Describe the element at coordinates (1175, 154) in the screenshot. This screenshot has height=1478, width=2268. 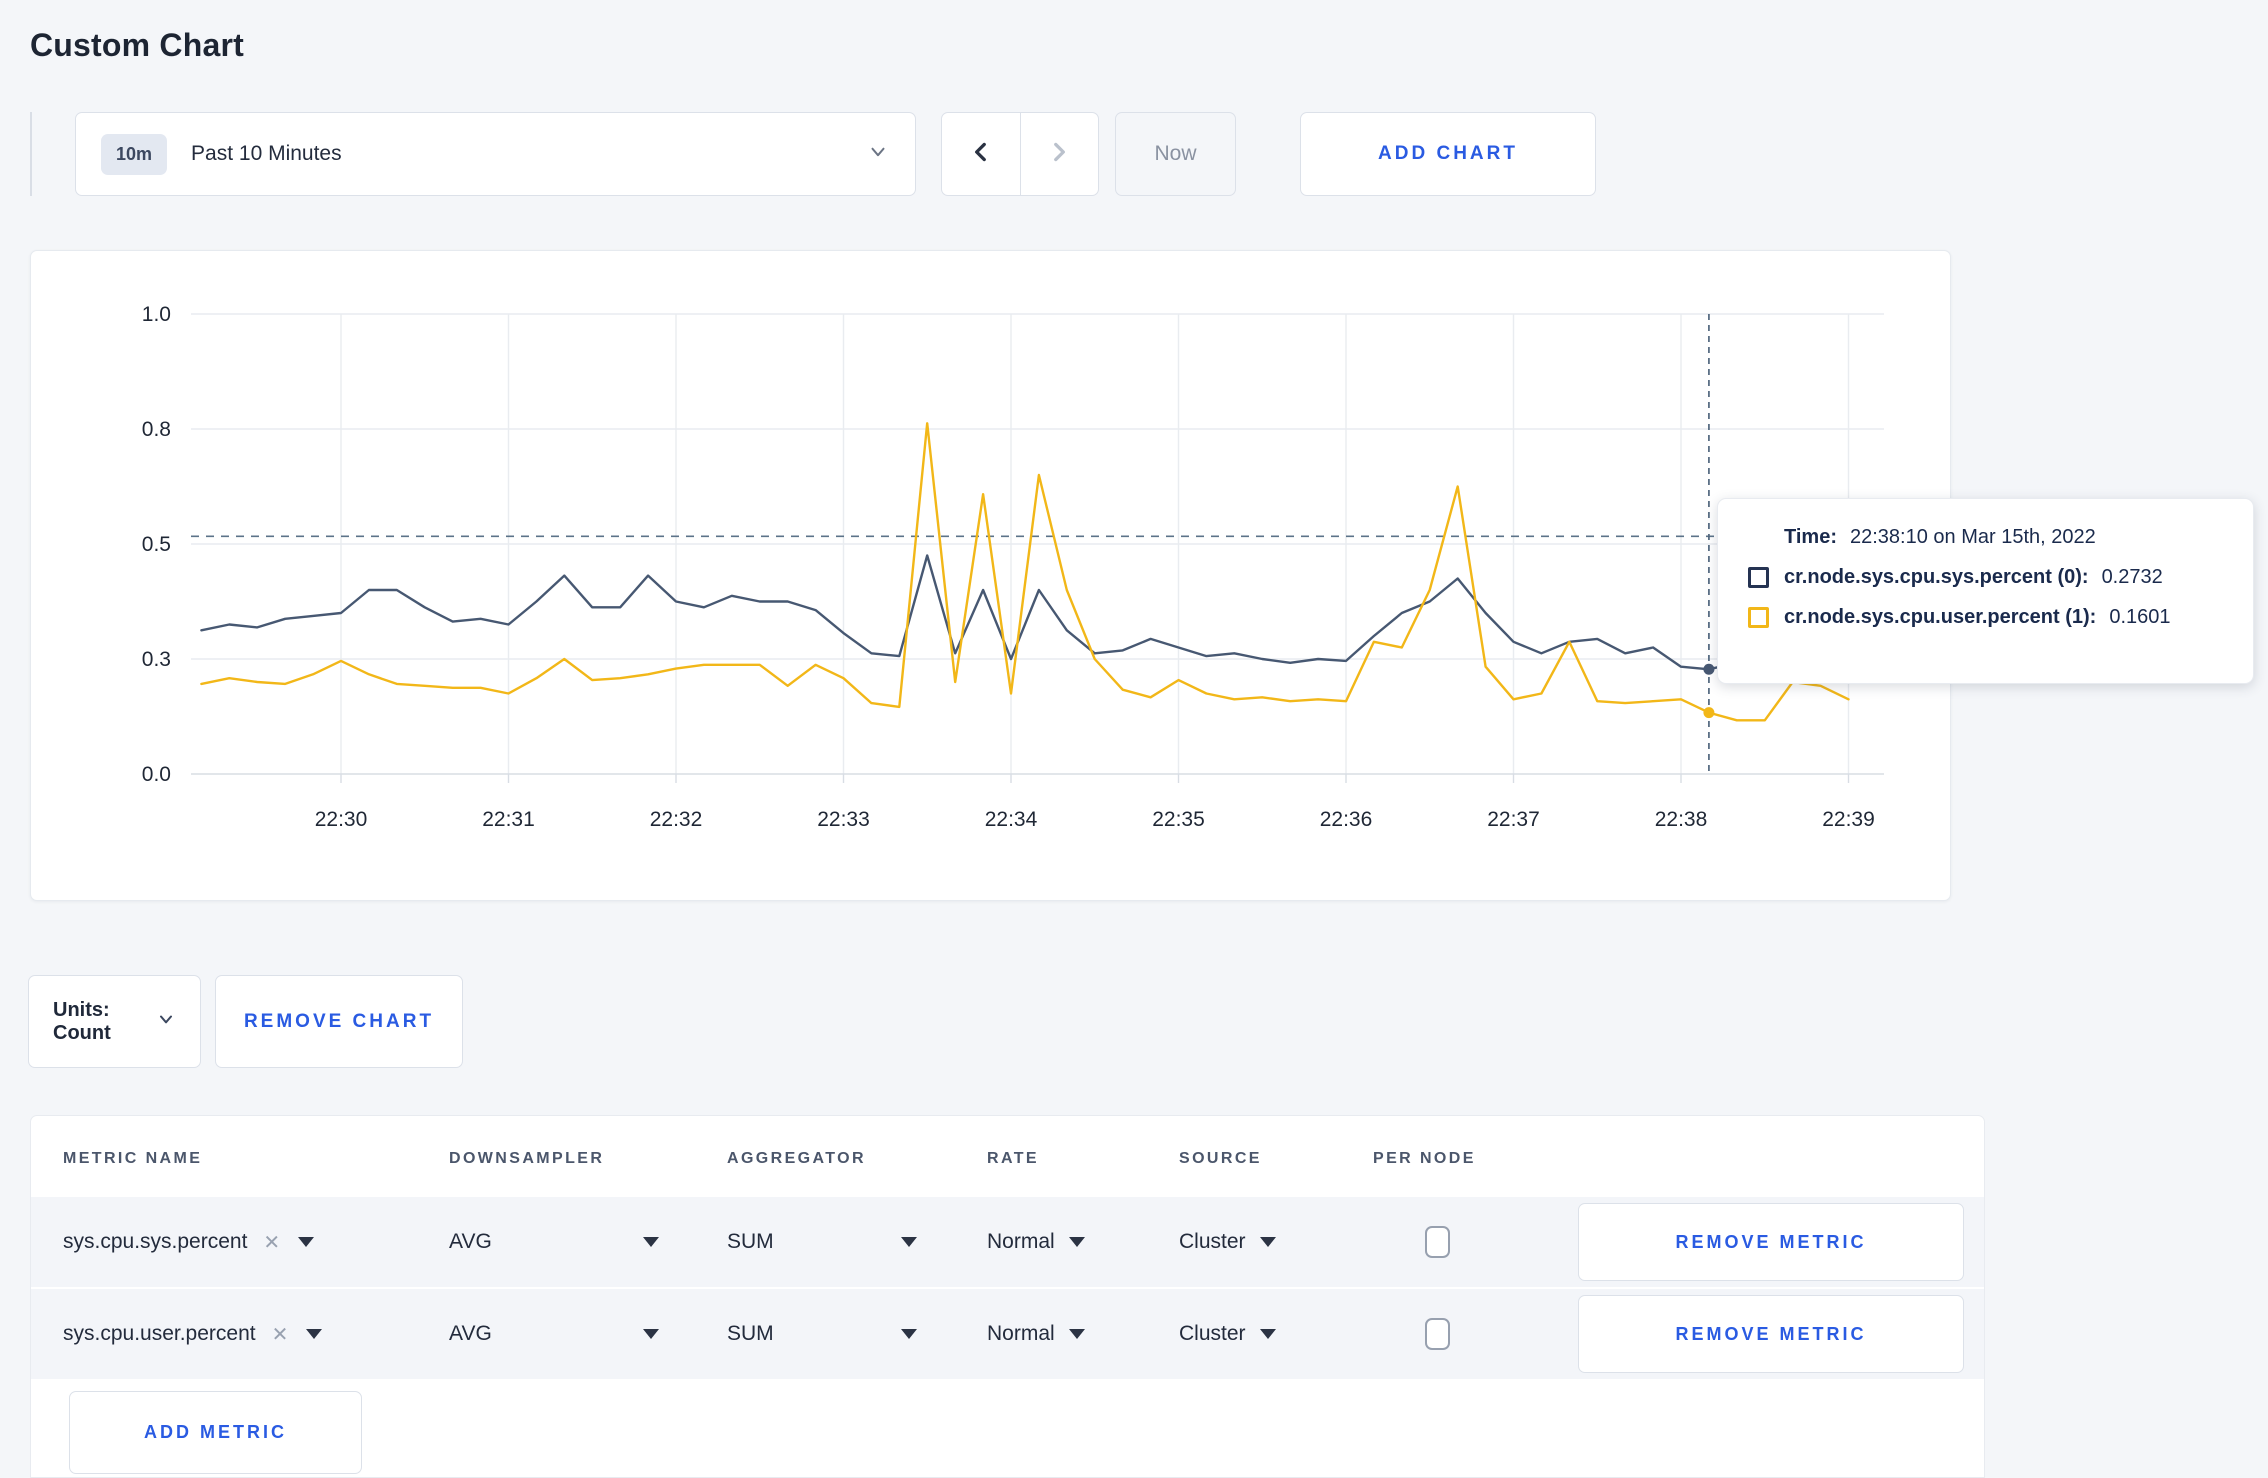
I see `now-button: Now` at that location.